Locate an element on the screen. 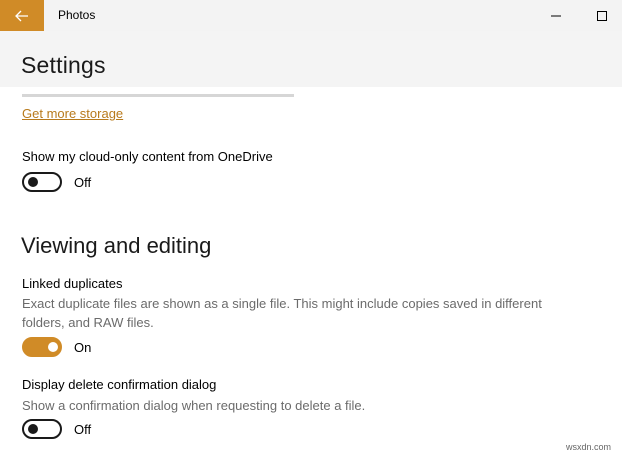 The image size is (622, 458). delete-confirmation-toggle is located at coordinates (42, 429).